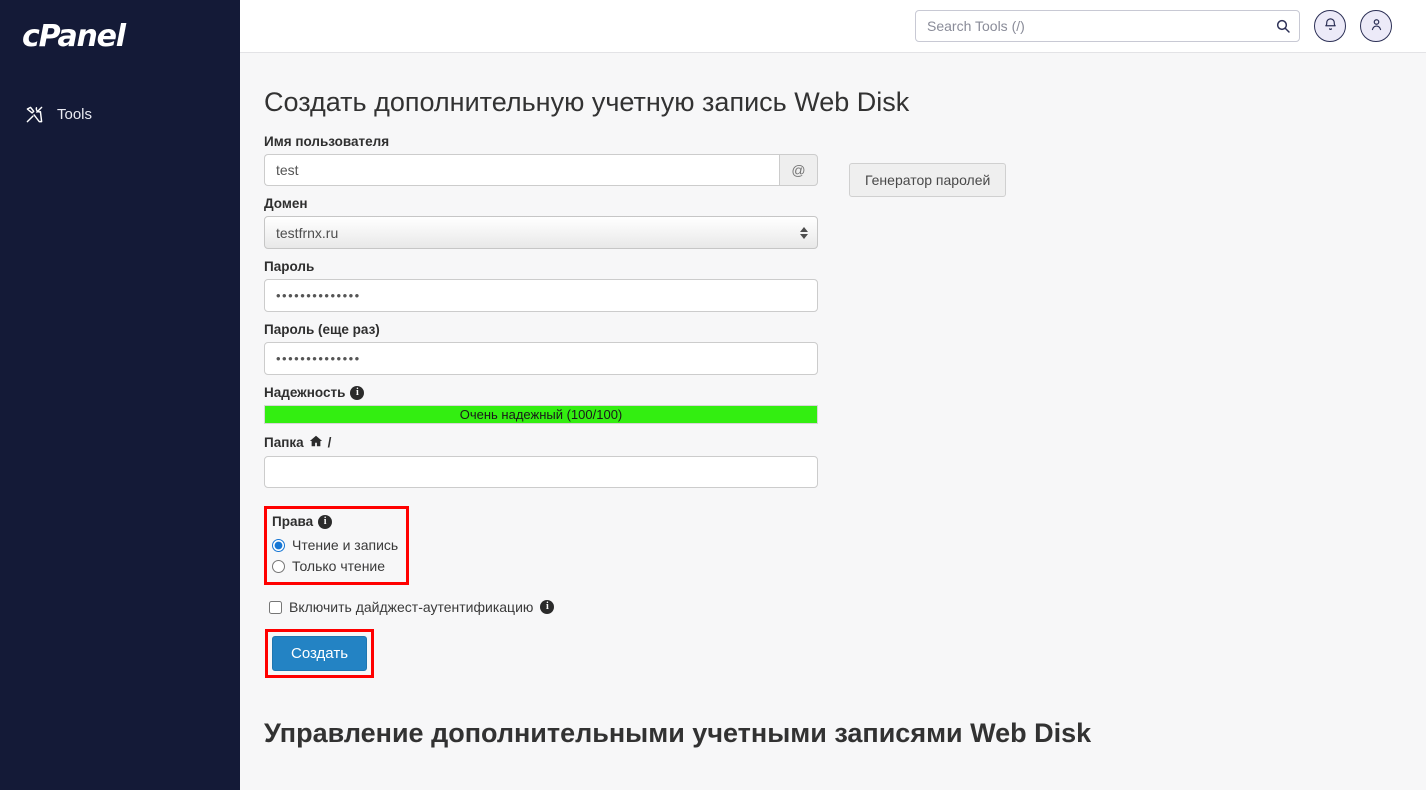  I want to click on password-input, so click(541, 296).